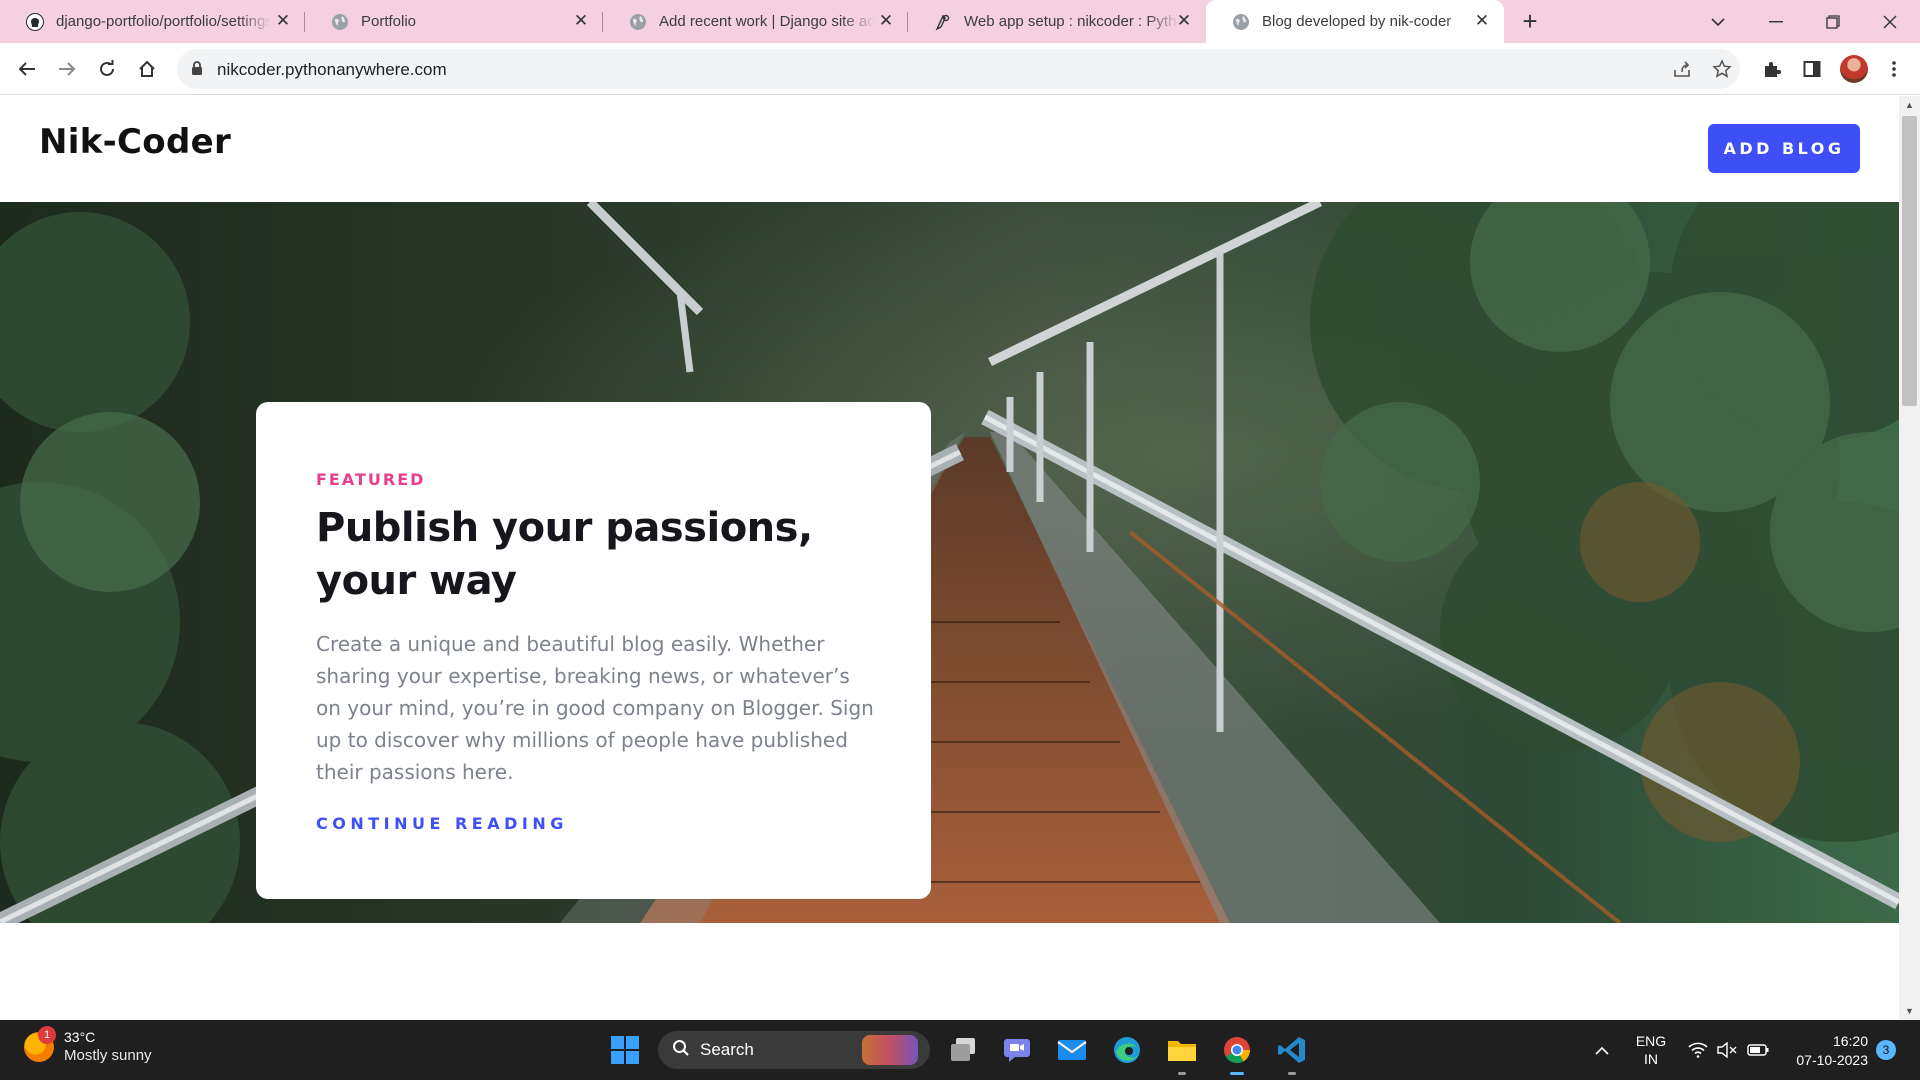 The image size is (1920, 1080). I want to click on back-arrow-icon, so click(27, 69).